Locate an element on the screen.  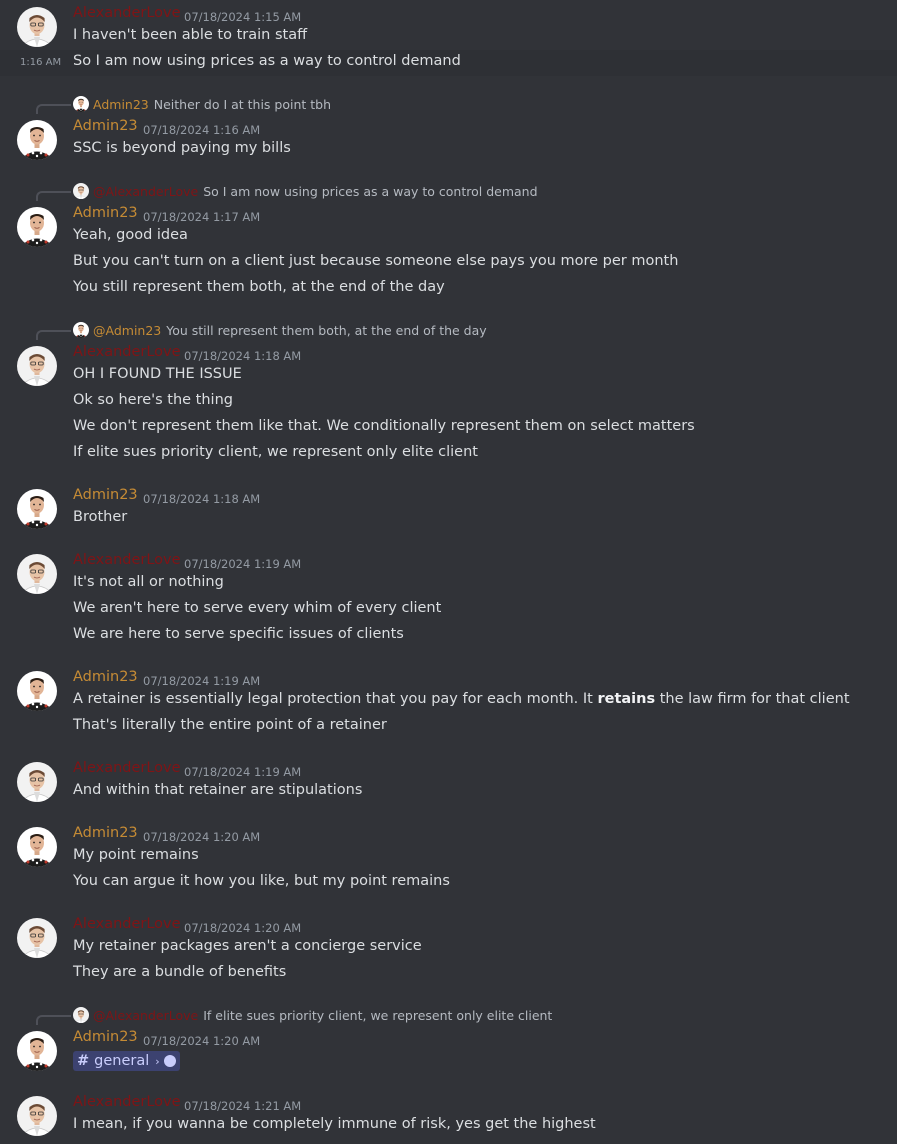
bold-text: retains is located at coordinates (626, 699).